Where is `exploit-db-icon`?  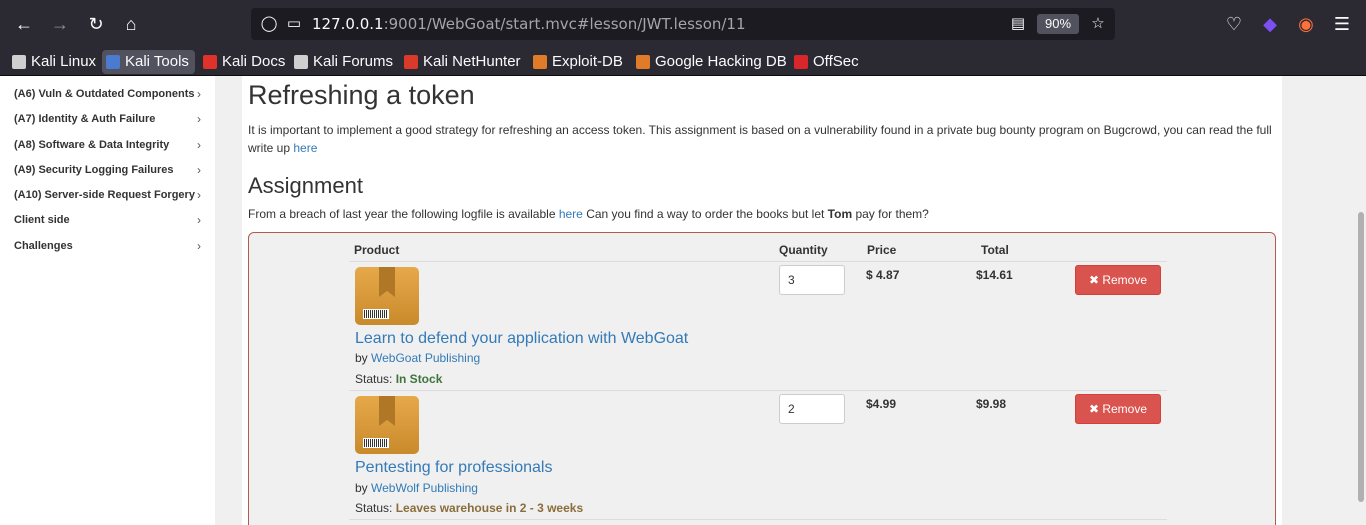 exploit-db-icon is located at coordinates (540, 62).